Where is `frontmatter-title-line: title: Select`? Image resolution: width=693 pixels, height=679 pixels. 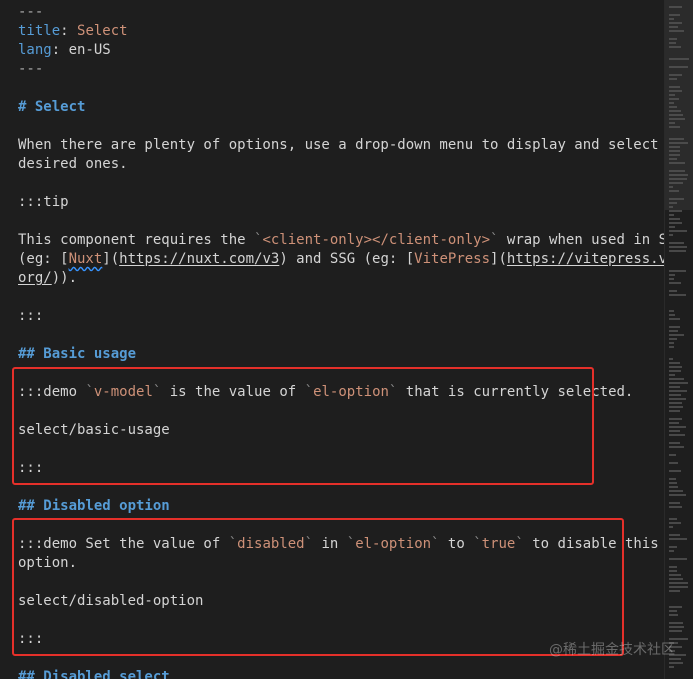
frontmatter-title-line: title: Select is located at coordinates (73, 31).